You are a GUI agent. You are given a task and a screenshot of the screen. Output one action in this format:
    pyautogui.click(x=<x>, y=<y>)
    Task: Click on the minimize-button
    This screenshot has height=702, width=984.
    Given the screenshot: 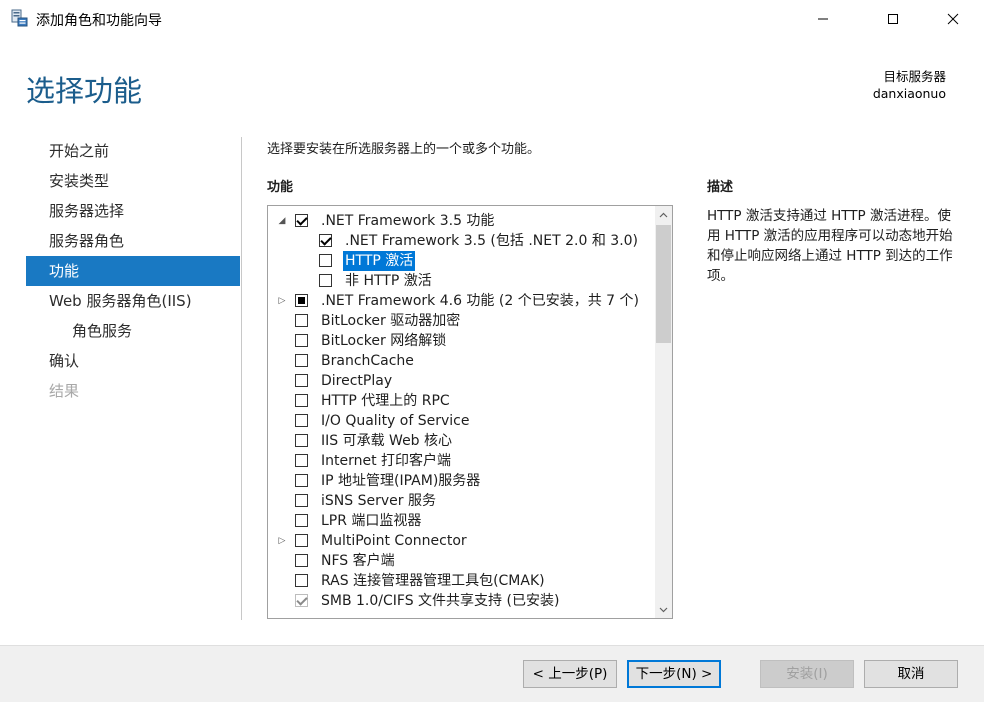 What is the action you would take?
    pyautogui.click(x=823, y=18)
    